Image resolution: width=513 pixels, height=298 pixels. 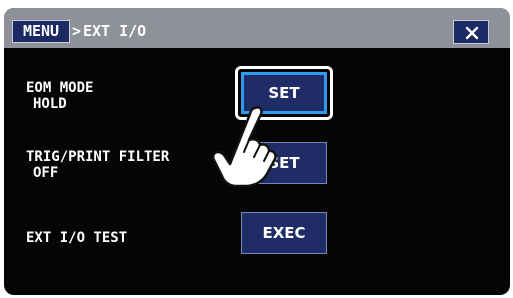 What do you see at coordinates (41, 31) in the screenshot?
I see `menu-button: MENU` at bounding box center [41, 31].